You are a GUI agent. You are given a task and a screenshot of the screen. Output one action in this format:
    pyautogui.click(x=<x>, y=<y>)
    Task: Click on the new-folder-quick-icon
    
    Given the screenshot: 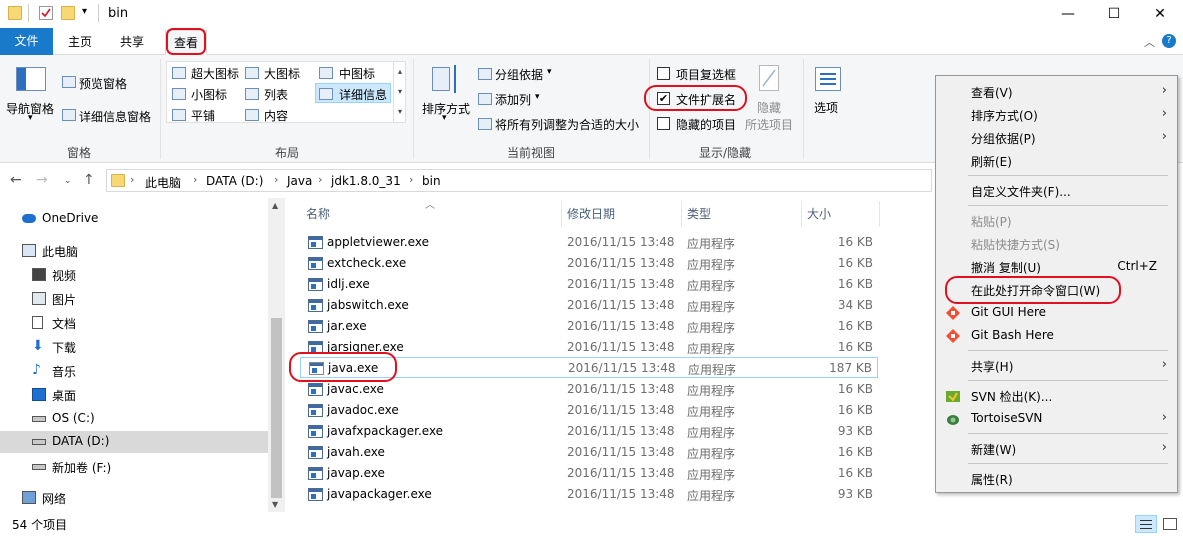 What is the action you would take?
    pyautogui.click(x=68, y=13)
    